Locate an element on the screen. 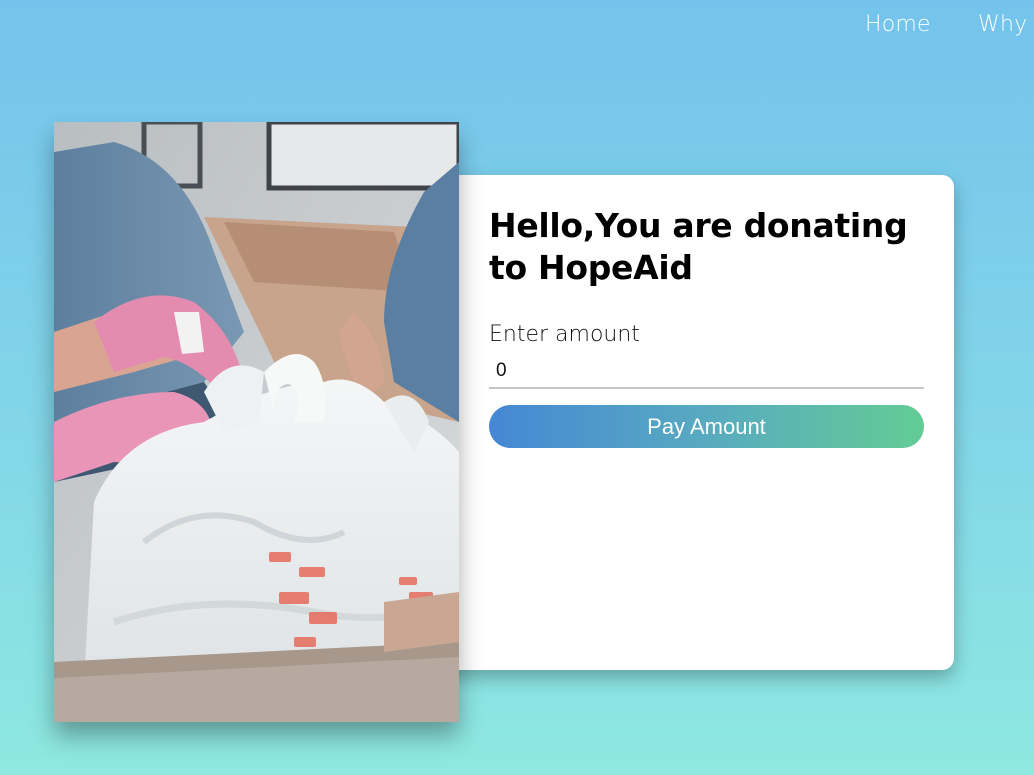 The image size is (1034, 775). donation-title: Hello,You are donating to HopeAid is located at coordinates (698, 246).